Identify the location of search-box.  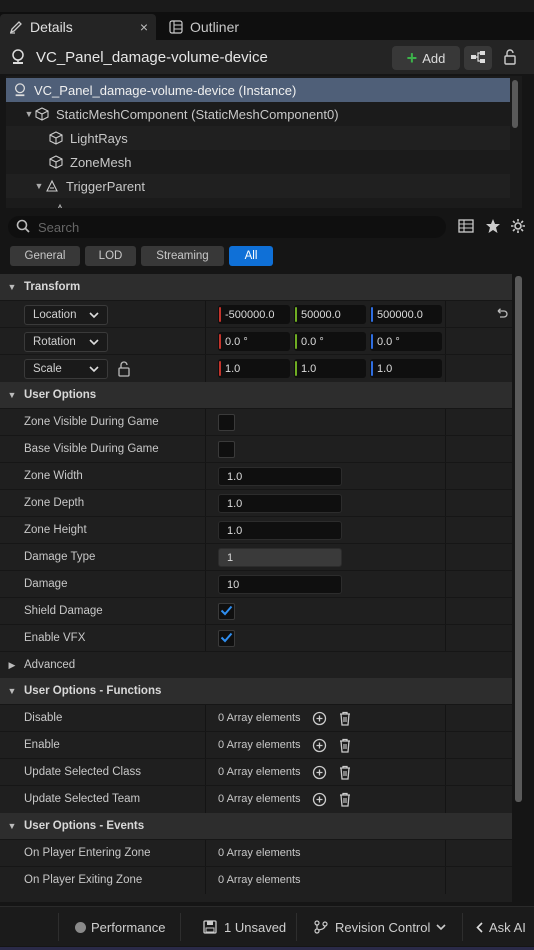
(227, 227).